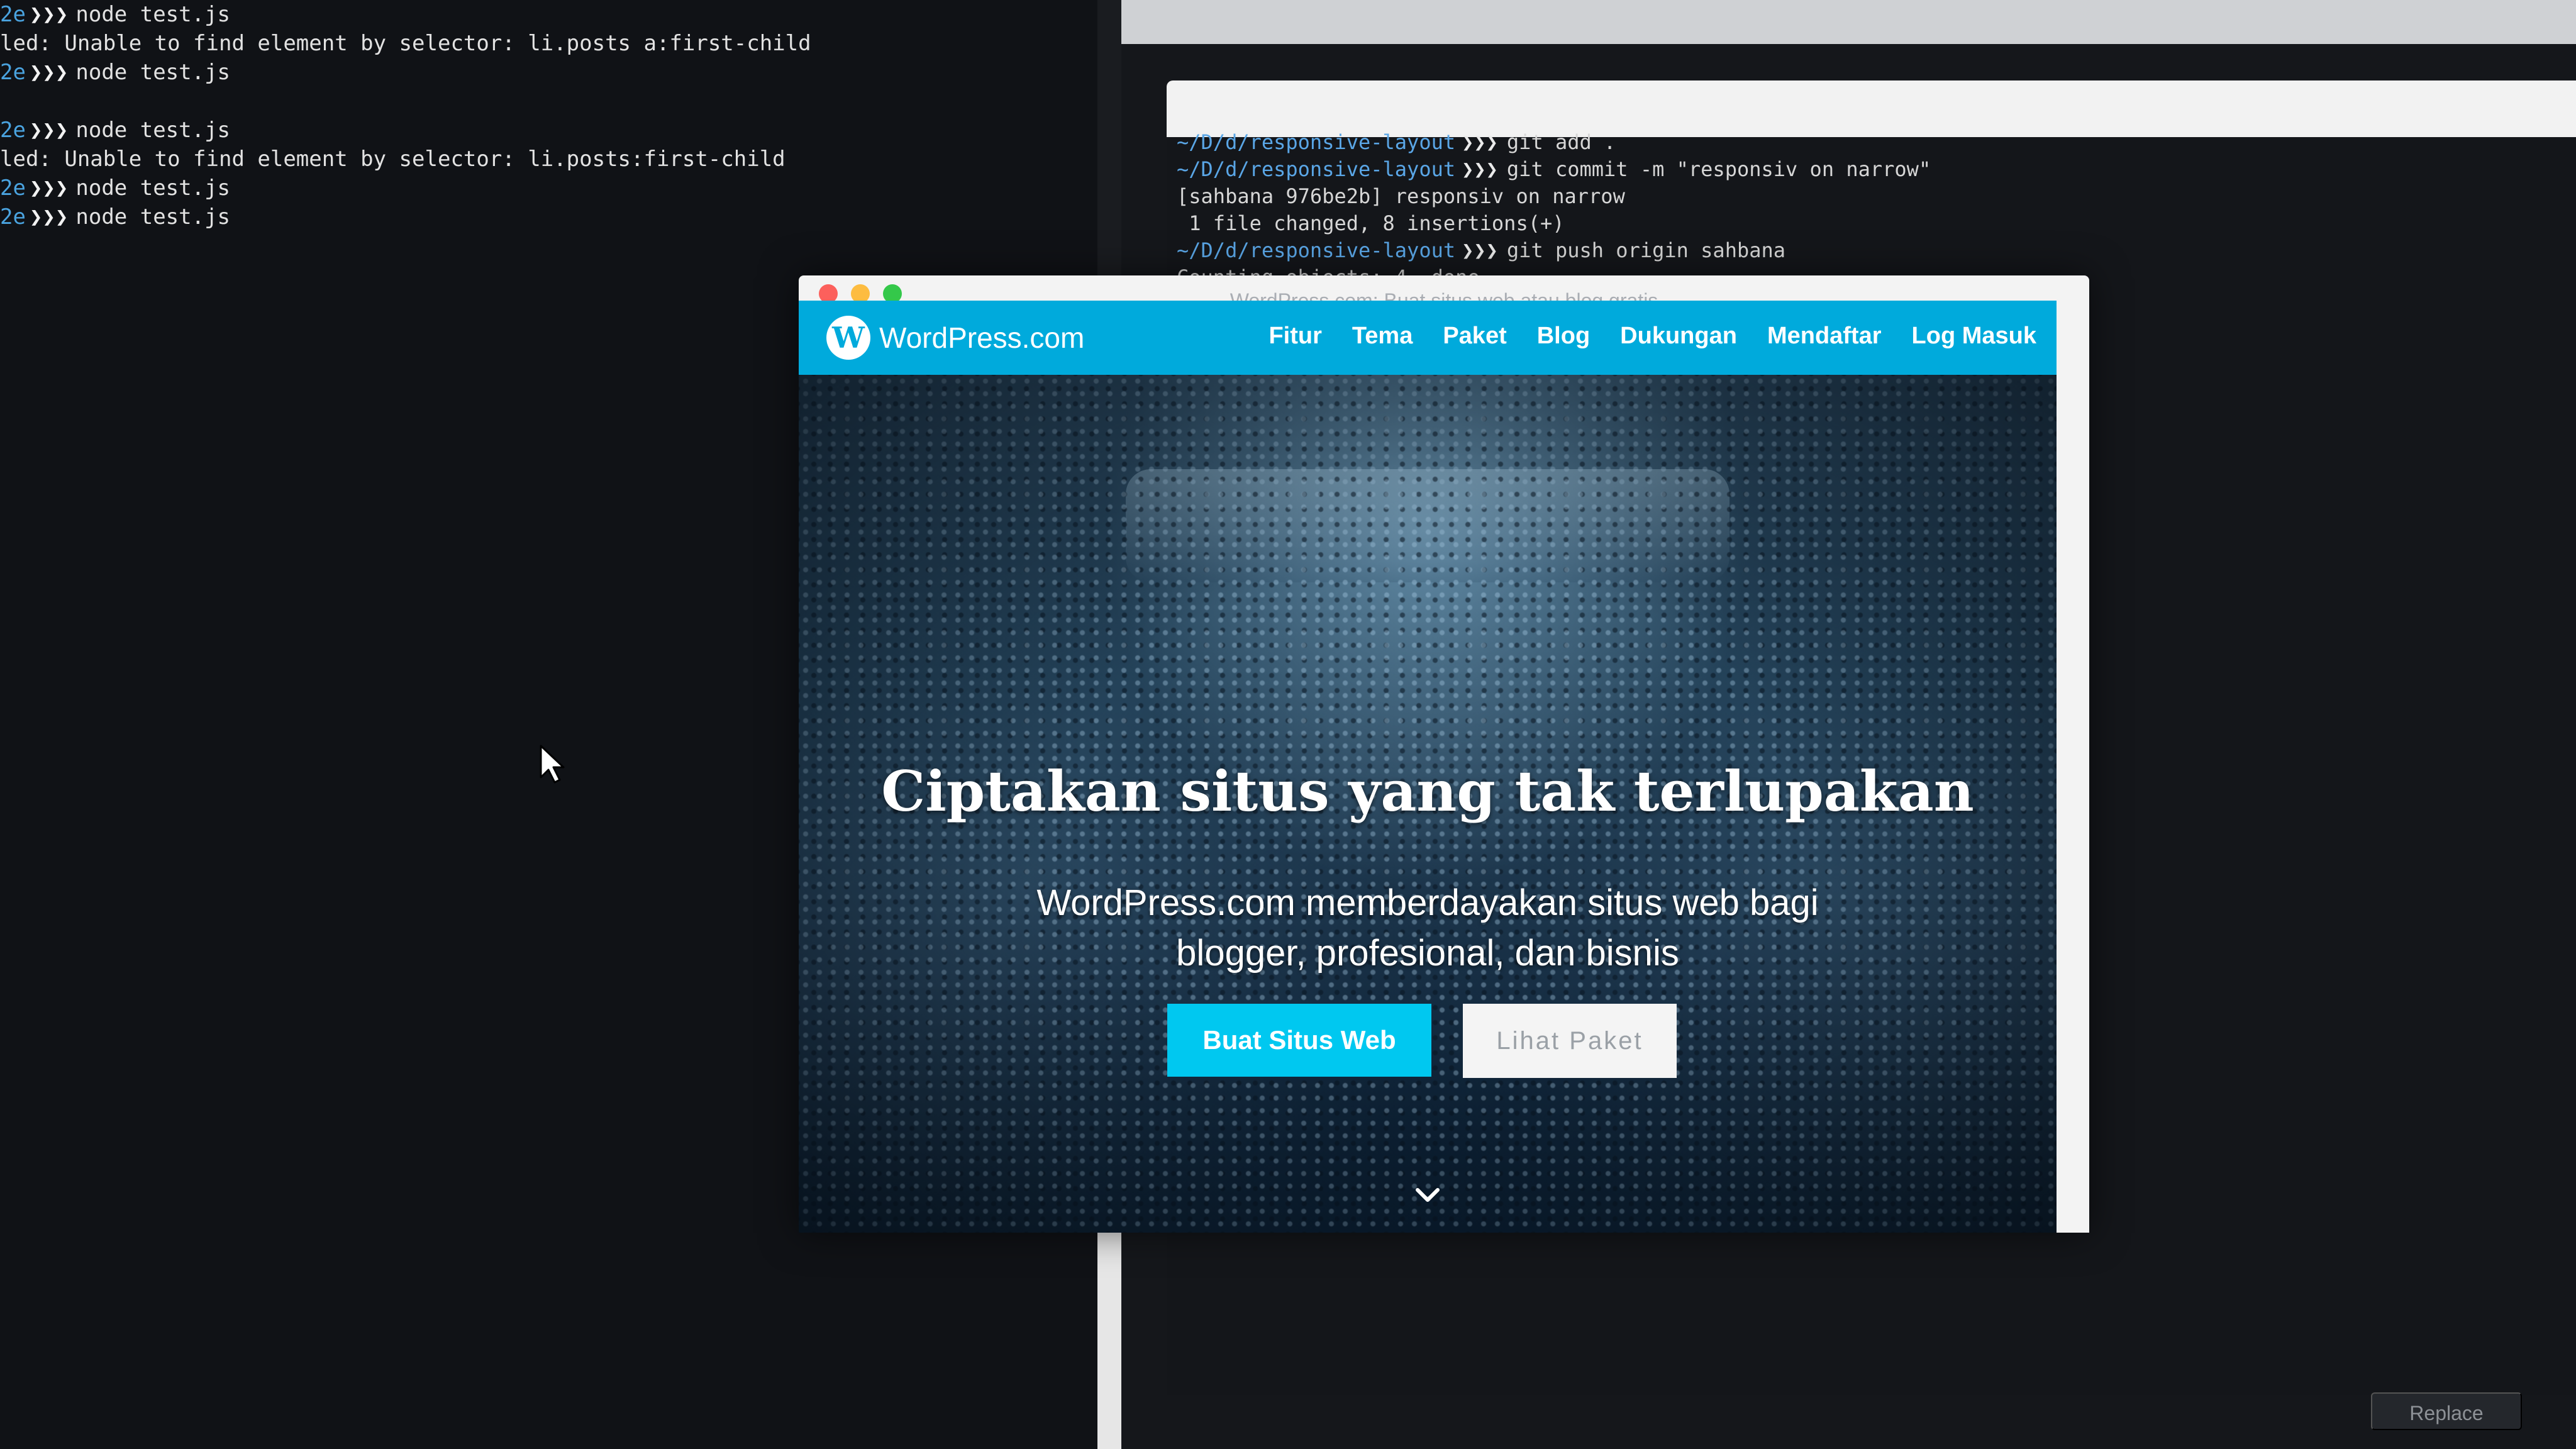 The height and width of the screenshot is (1449, 2576). What do you see at coordinates (1848, 22) in the screenshot?
I see `desktop-window-bar` at bounding box center [1848, 22].